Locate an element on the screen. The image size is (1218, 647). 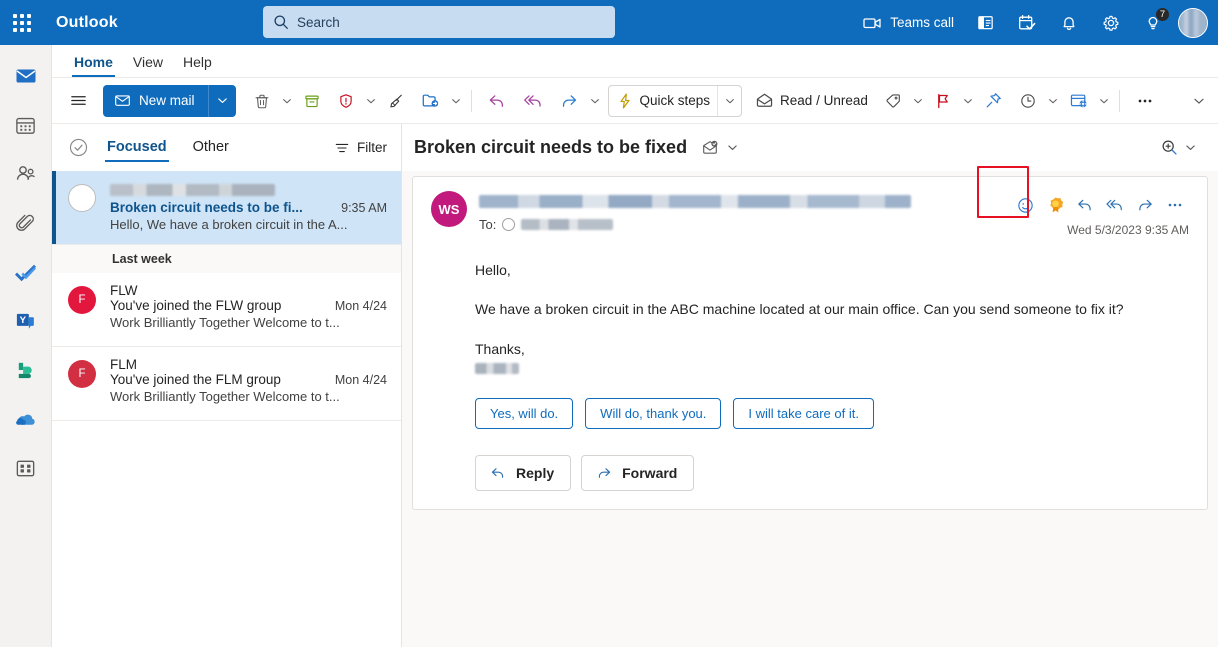
yammer-icon: Y is located at coordinates (25, 321).